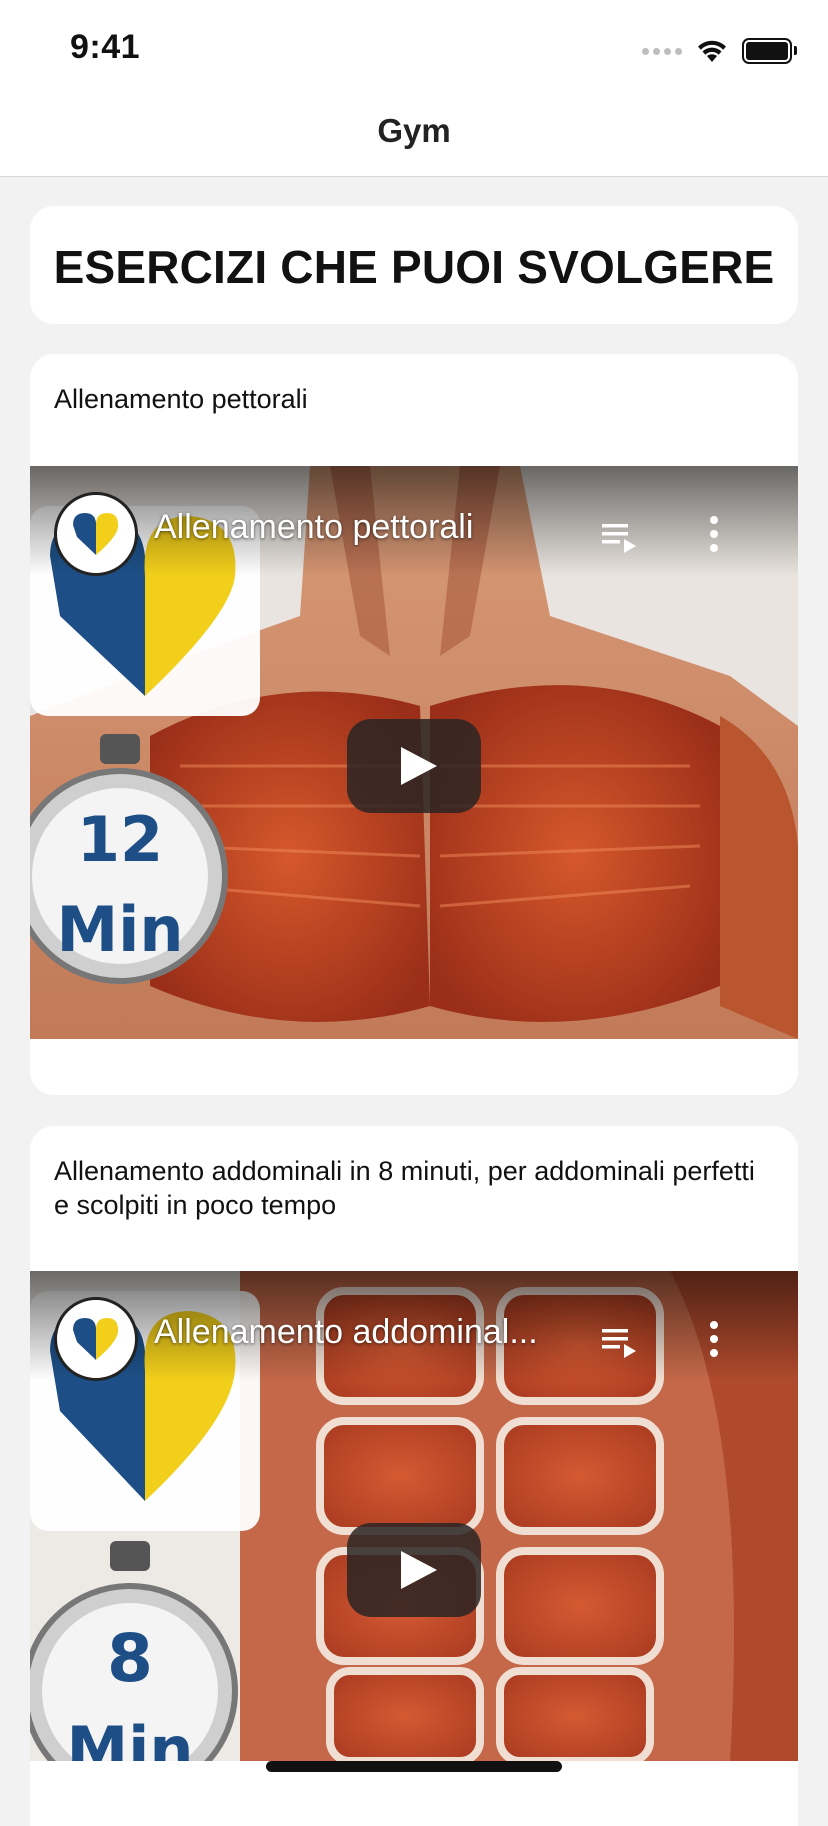  I want to click on nav-title: Gym, so click(414, 130).